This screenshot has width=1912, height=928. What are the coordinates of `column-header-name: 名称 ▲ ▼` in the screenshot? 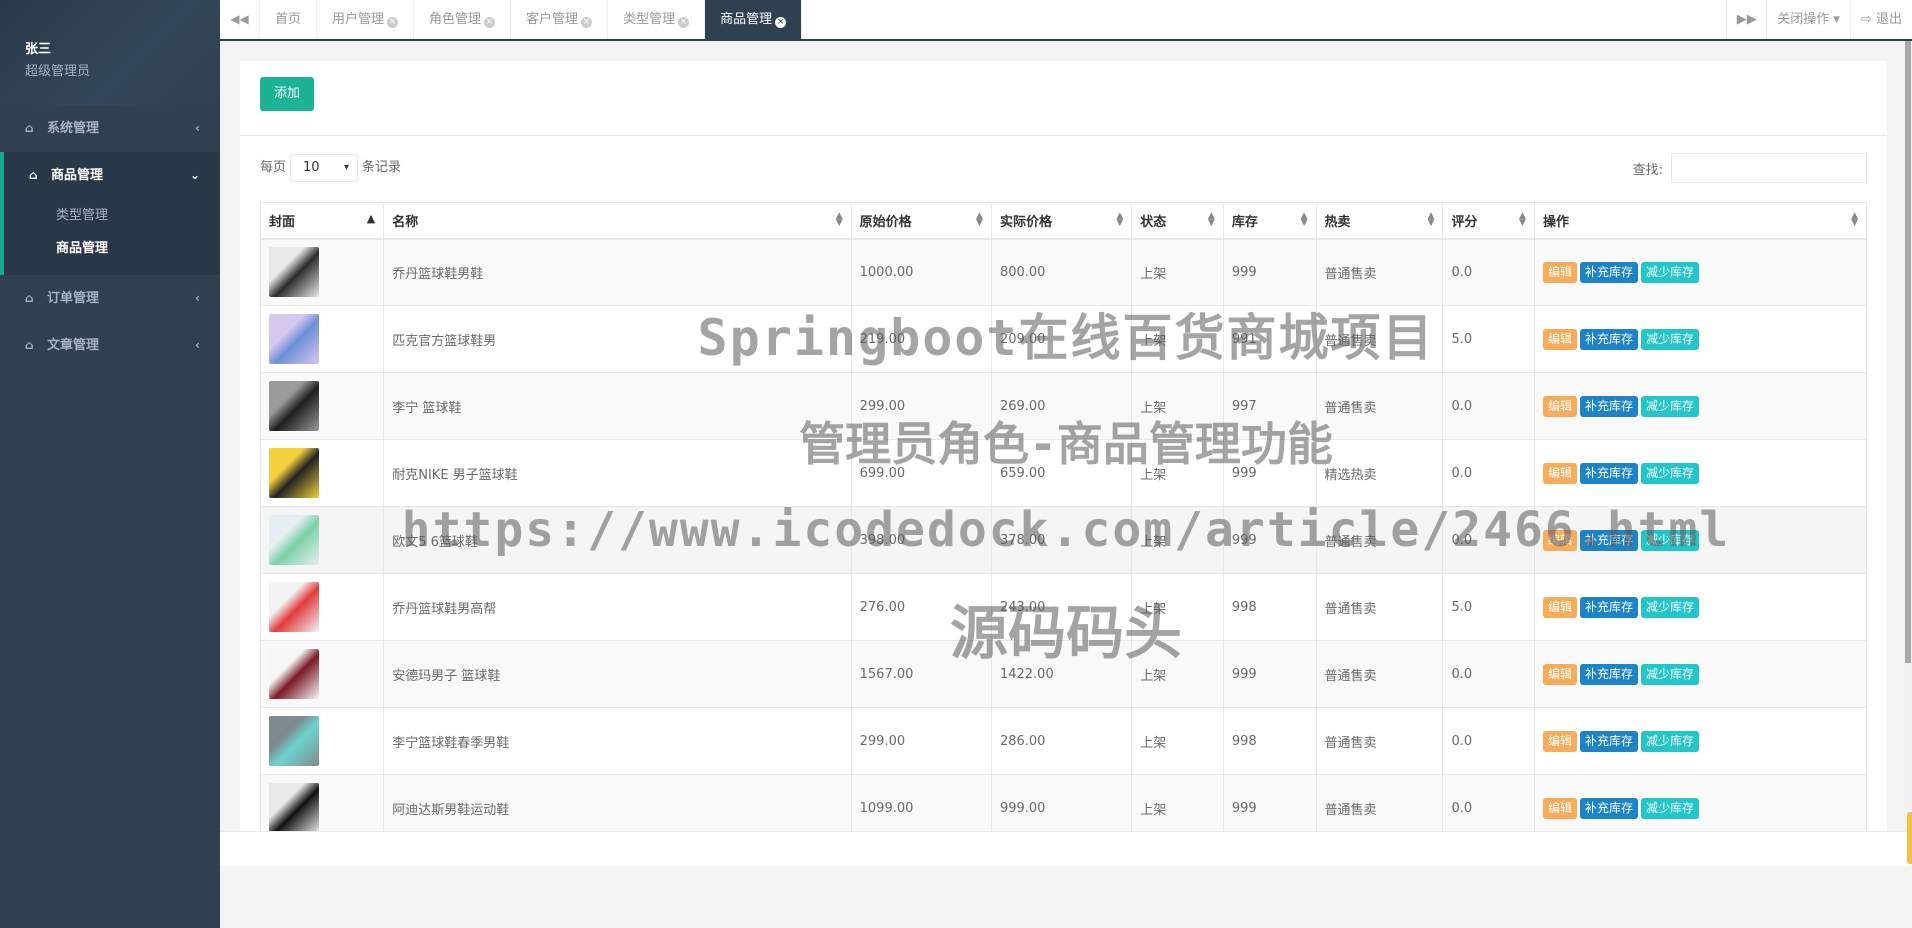 It's located at (617, 221).